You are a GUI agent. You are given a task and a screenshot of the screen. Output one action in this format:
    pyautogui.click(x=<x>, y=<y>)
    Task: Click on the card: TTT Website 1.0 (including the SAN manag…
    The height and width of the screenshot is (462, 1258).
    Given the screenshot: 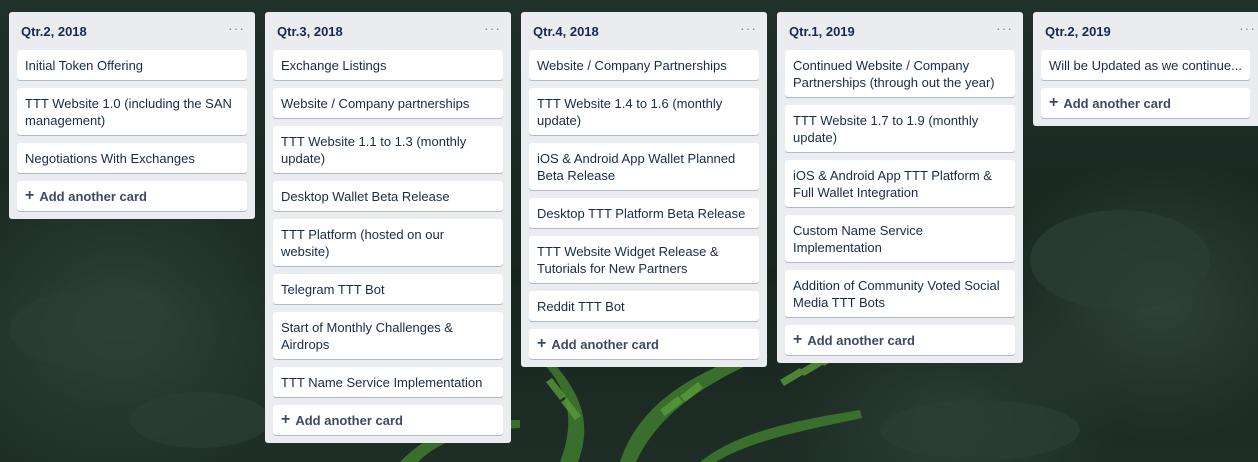 What is the action you would take?
    pyautogui.click(x=132, y=111)
    